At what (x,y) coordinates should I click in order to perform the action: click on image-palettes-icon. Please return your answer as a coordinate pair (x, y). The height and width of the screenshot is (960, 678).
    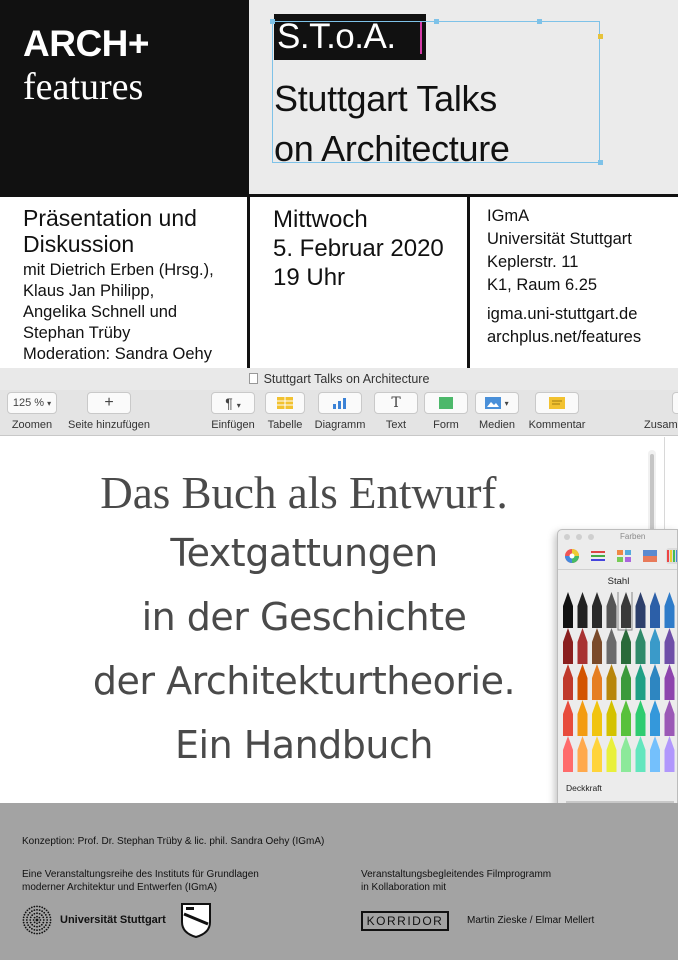
    Looking at the image, I should click on (650, 556).